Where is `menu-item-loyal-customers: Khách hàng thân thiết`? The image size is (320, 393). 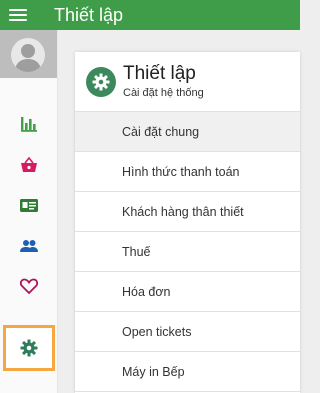 menu-item-loyal-customers: Khách hàng thân thiết is located at coordinates (187, 212).